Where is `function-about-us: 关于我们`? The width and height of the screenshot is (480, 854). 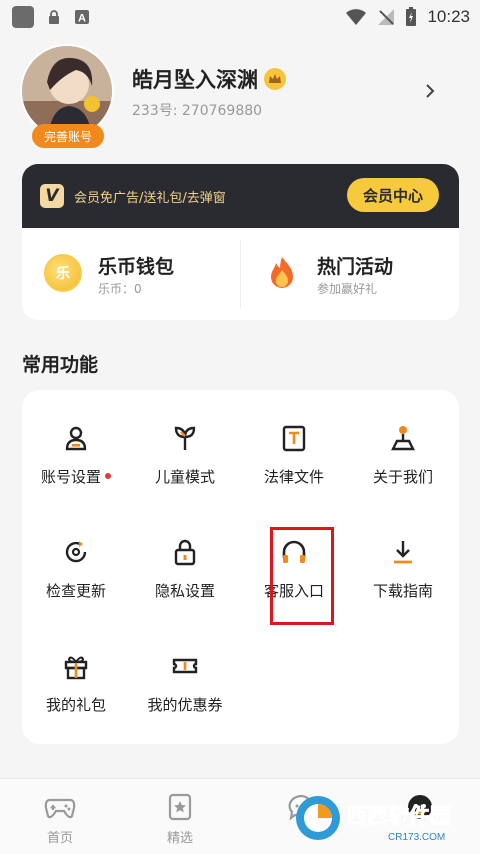
function-about-us: 关于我们 is located at coordinates (403, 467).